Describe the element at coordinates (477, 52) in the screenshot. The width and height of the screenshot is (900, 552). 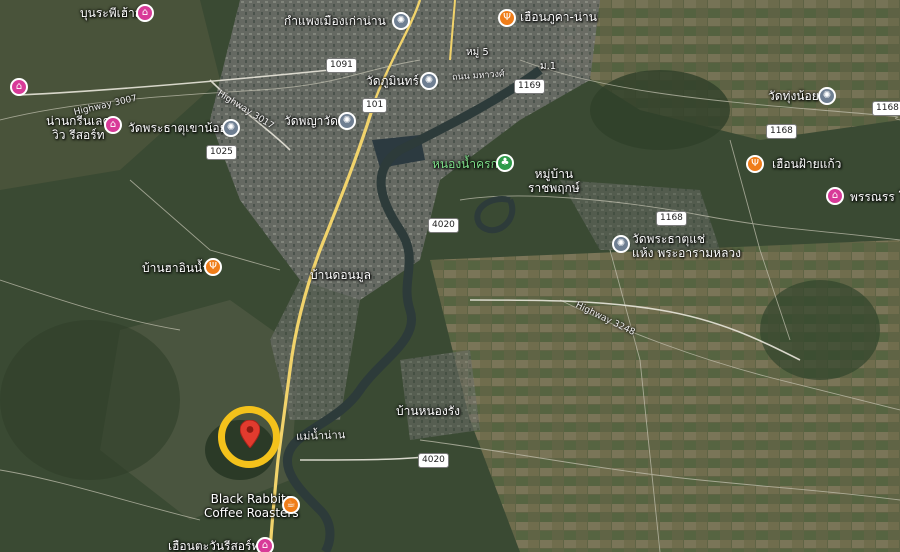
I see `label-moo5: หมู่ 5` at that location.